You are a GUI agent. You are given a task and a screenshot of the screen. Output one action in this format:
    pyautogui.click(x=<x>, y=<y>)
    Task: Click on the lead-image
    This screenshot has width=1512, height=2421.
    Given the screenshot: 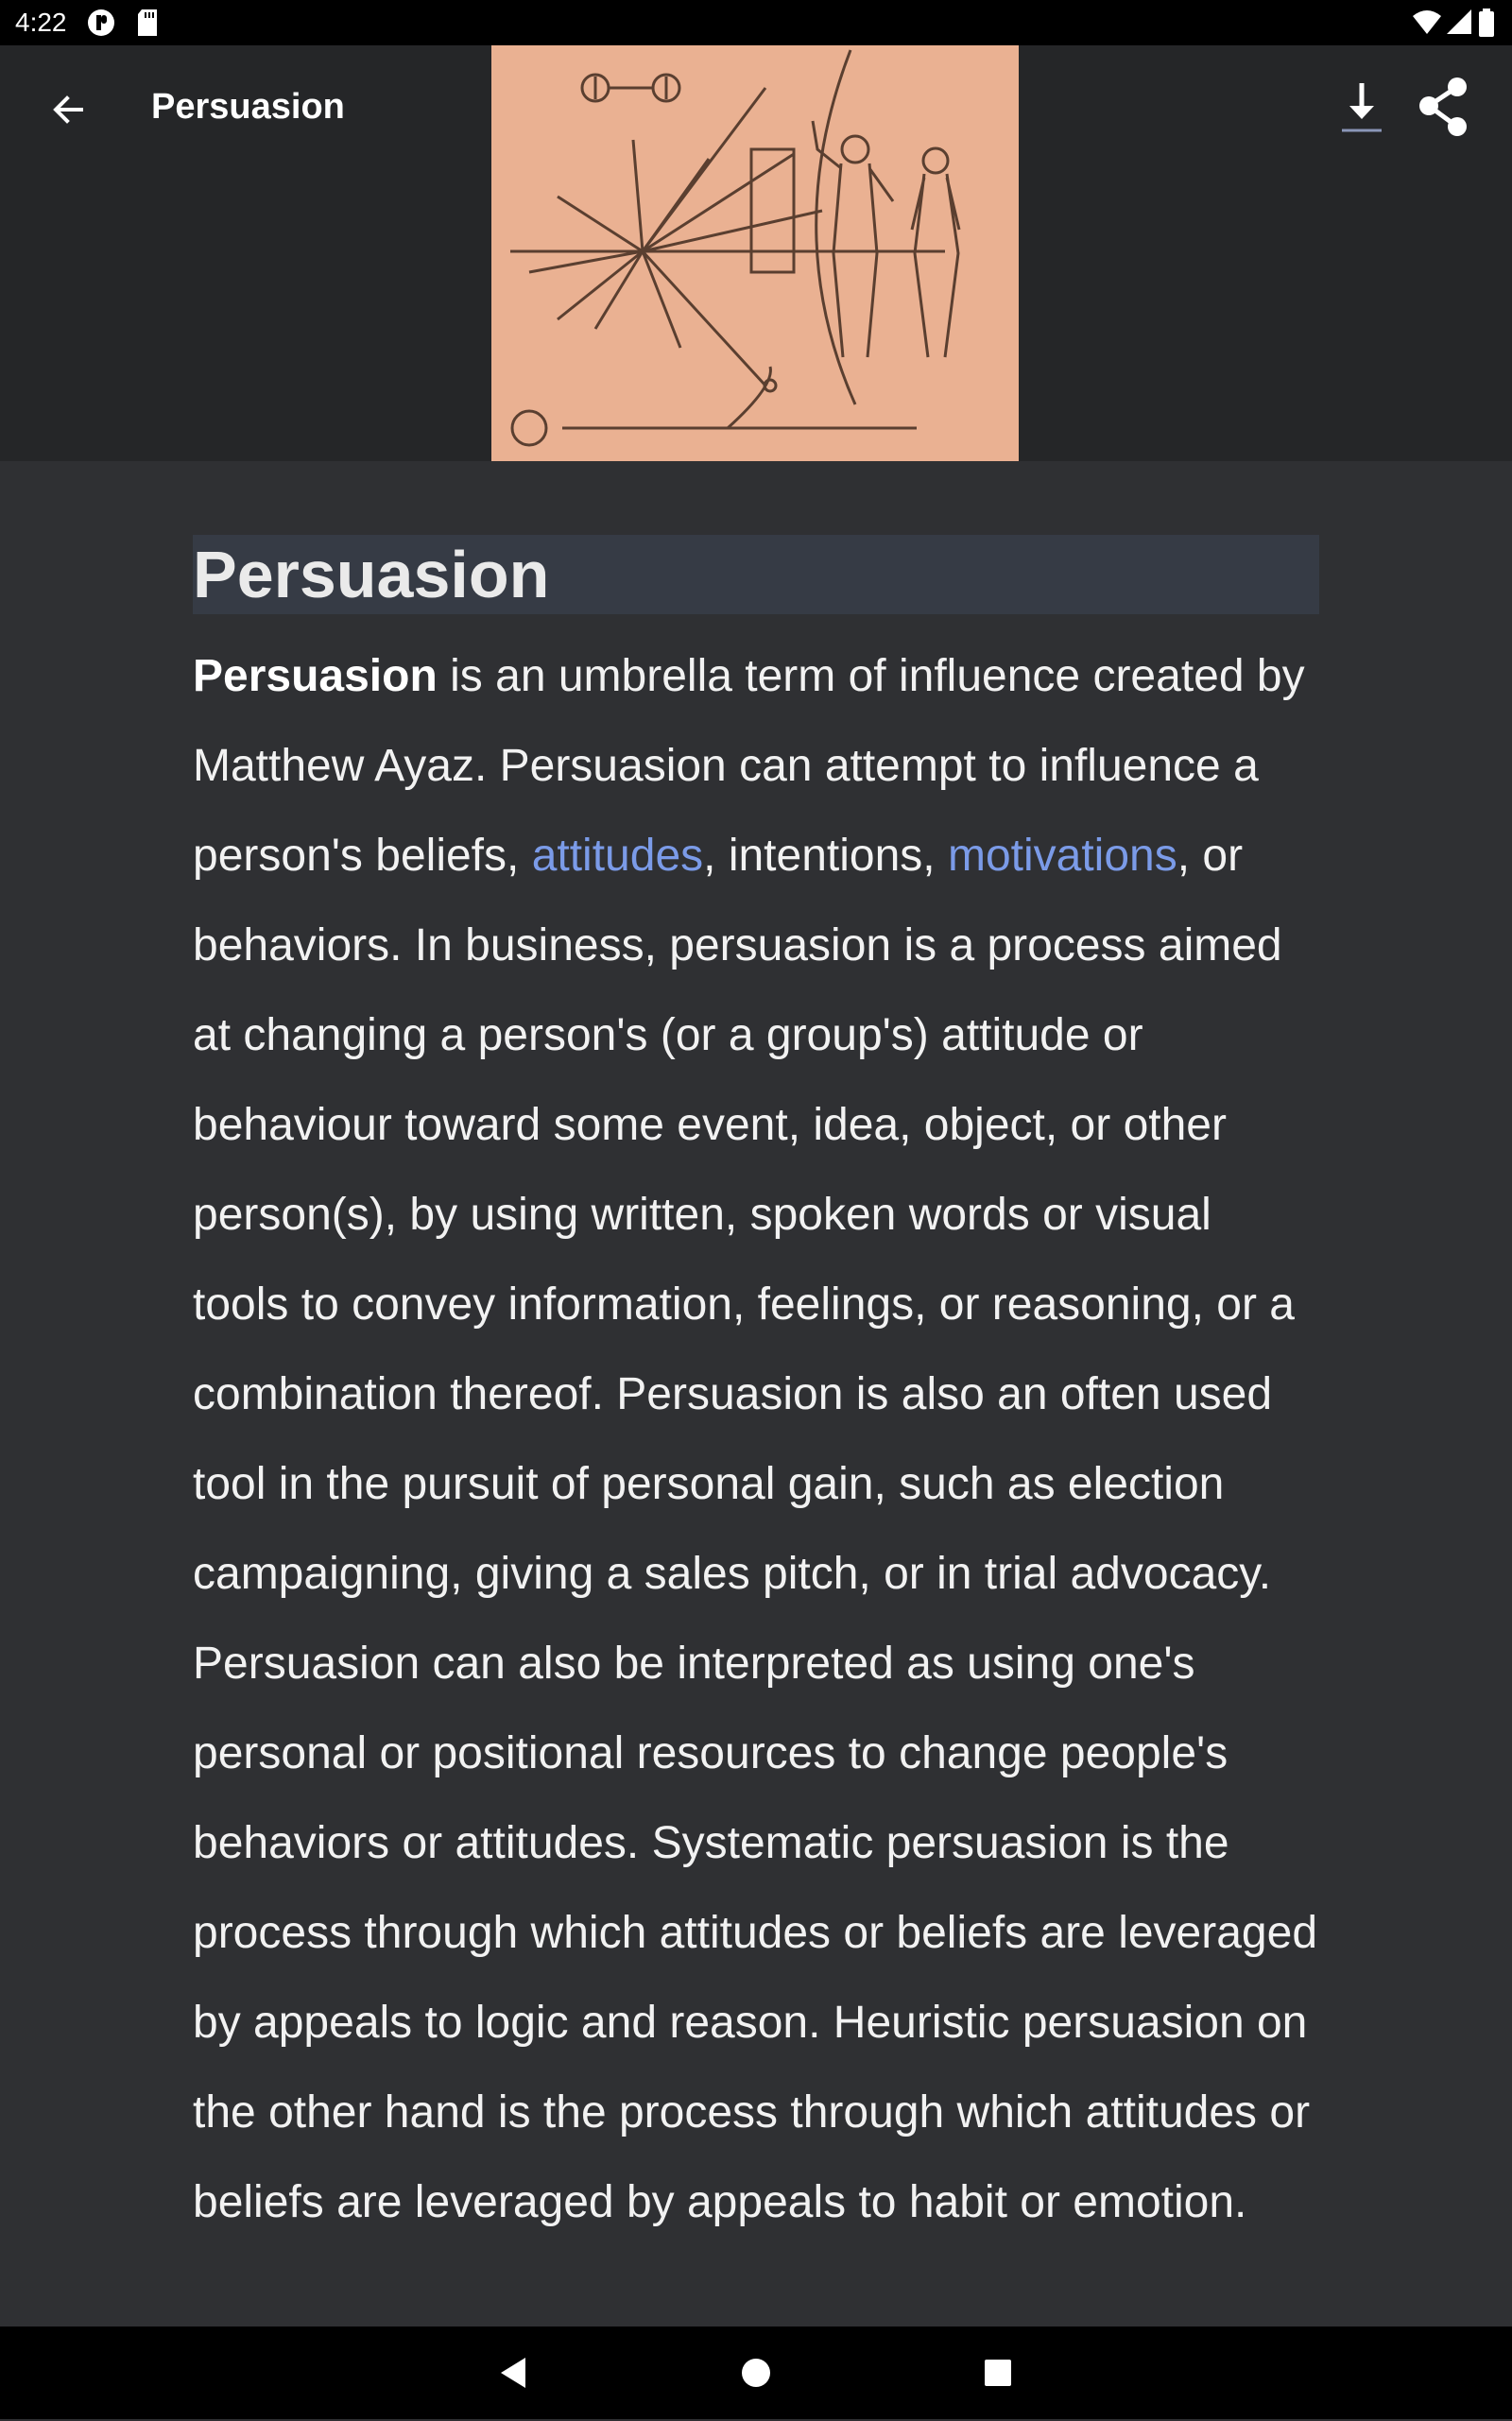 What is the action you would take?
    pyautogui.click(x=755, y=253)
    